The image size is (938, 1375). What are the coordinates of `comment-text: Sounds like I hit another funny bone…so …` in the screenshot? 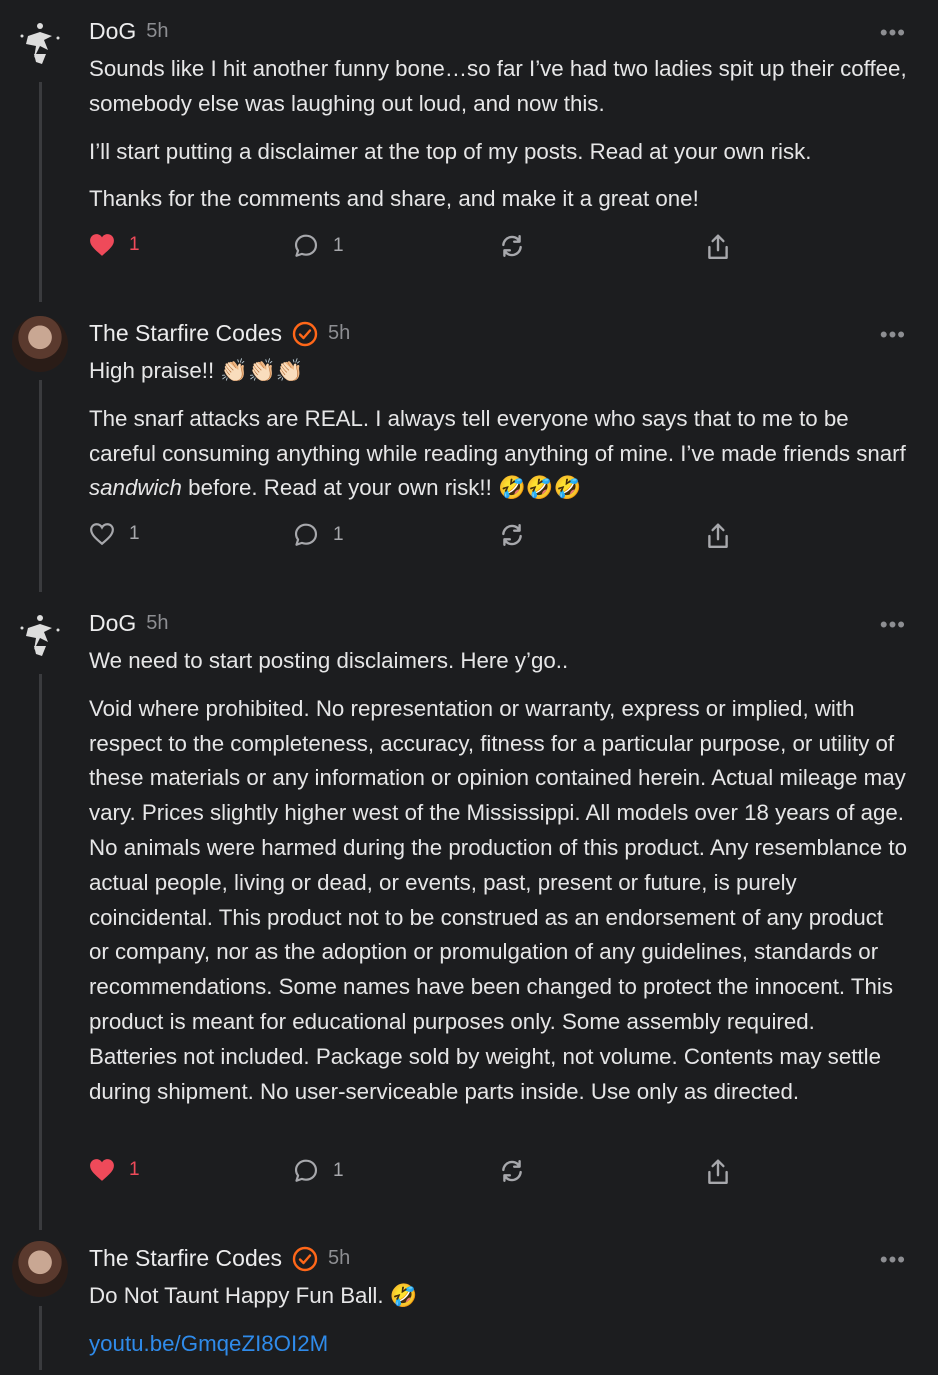 It's located at (498, 86).